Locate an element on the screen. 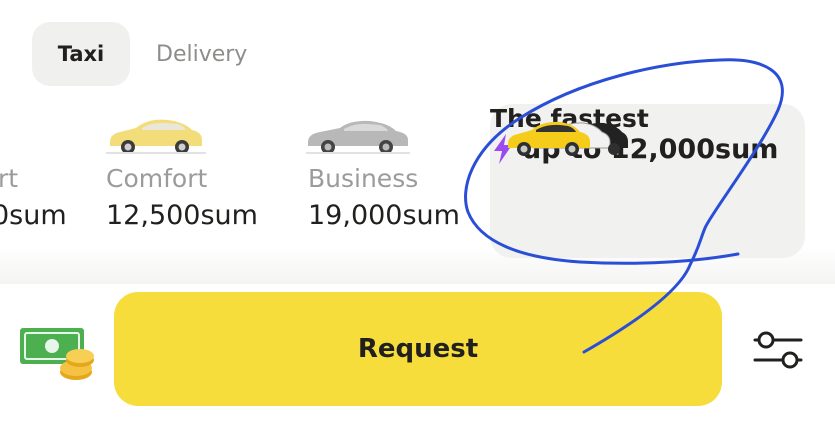 This screenshot has width=835, height=438. cash-icon is located at coordinates (58, 353).